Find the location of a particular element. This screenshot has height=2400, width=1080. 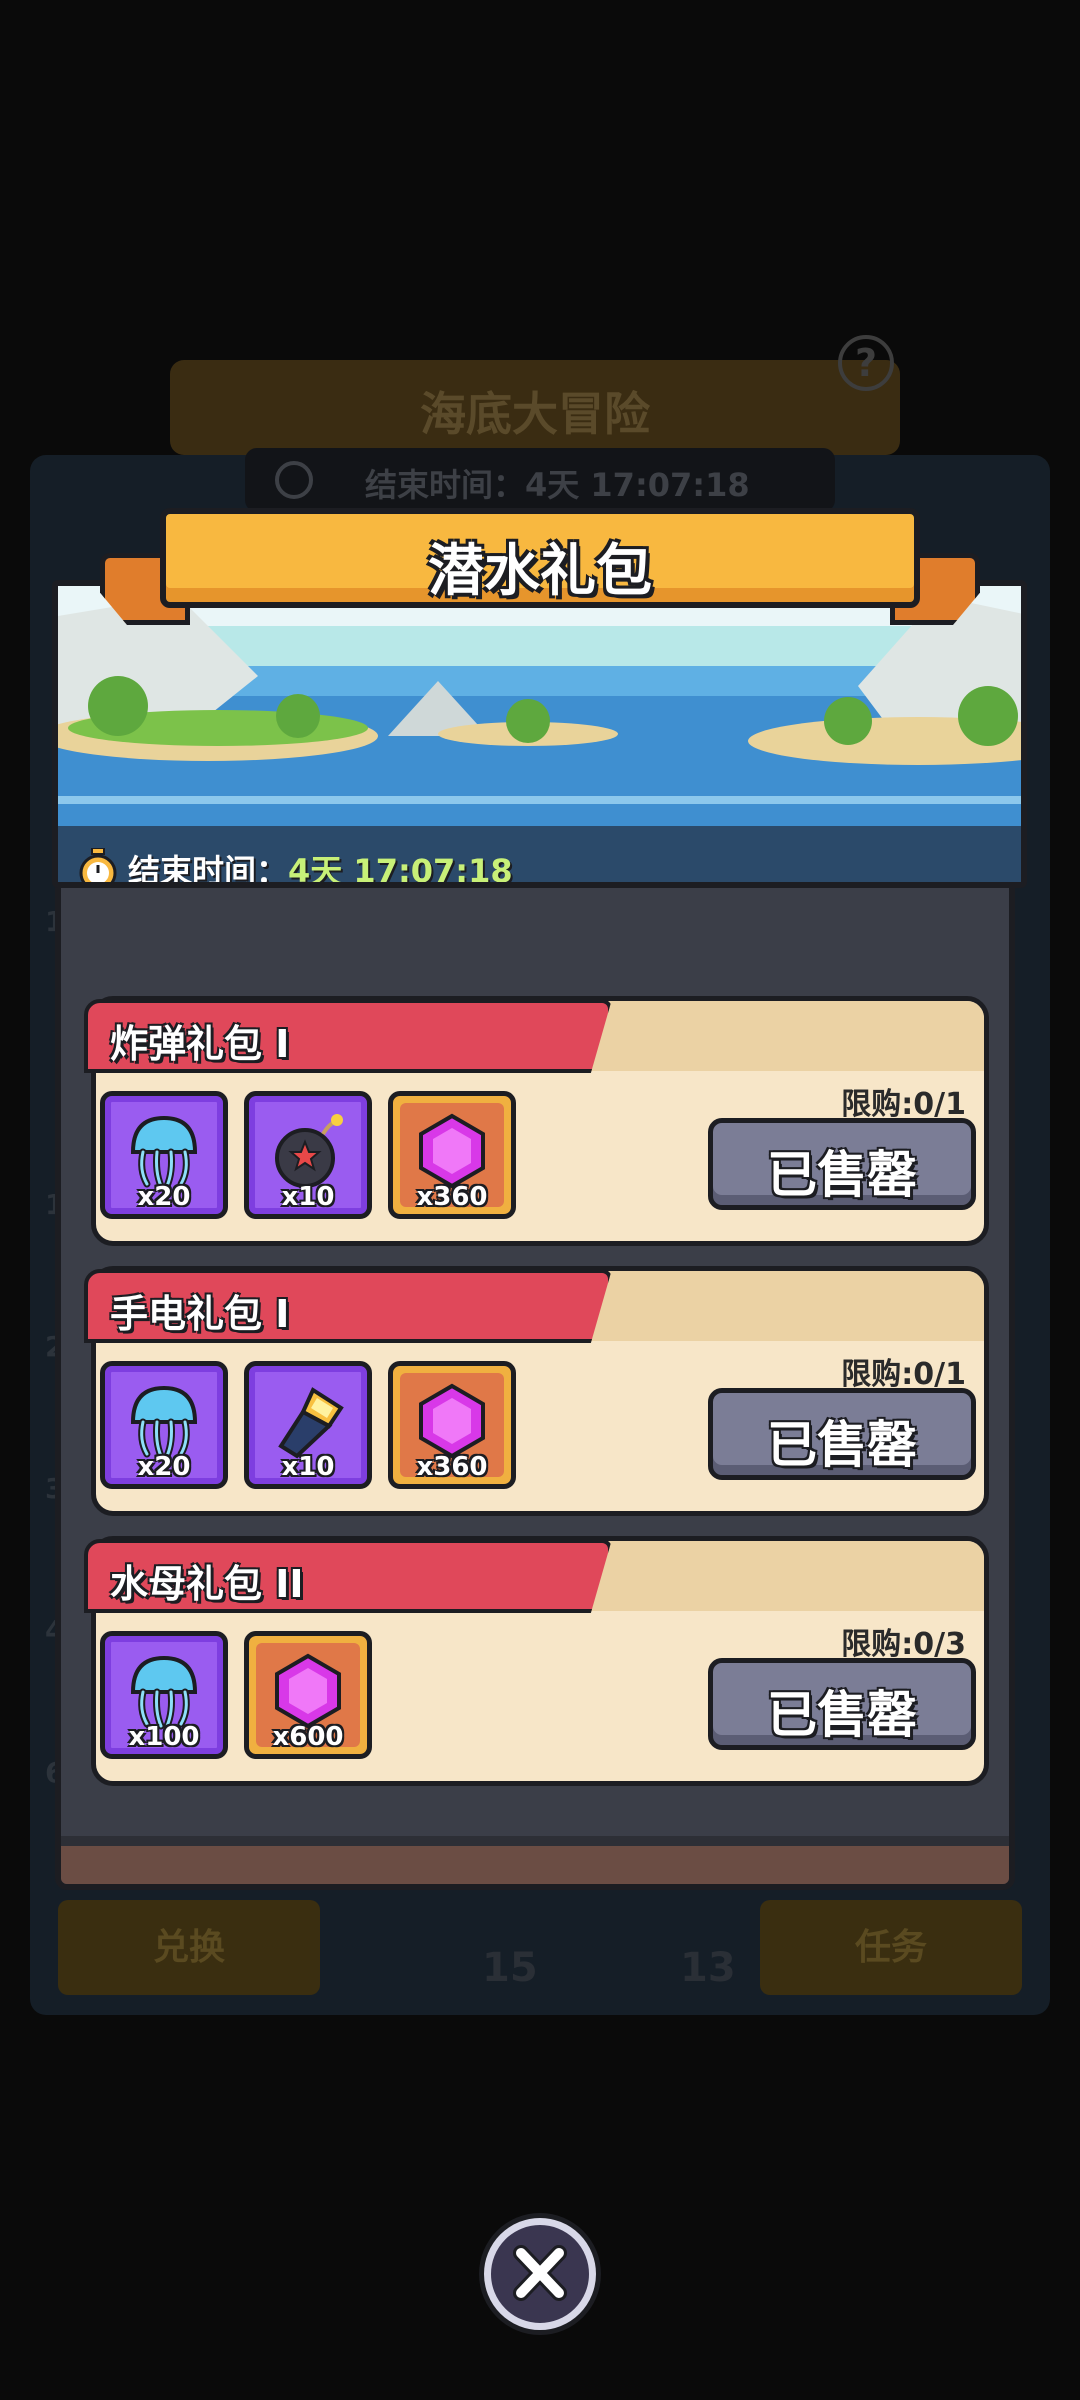

card-ribbon: 手电礼包 I is located at coordinates (348, 1306).